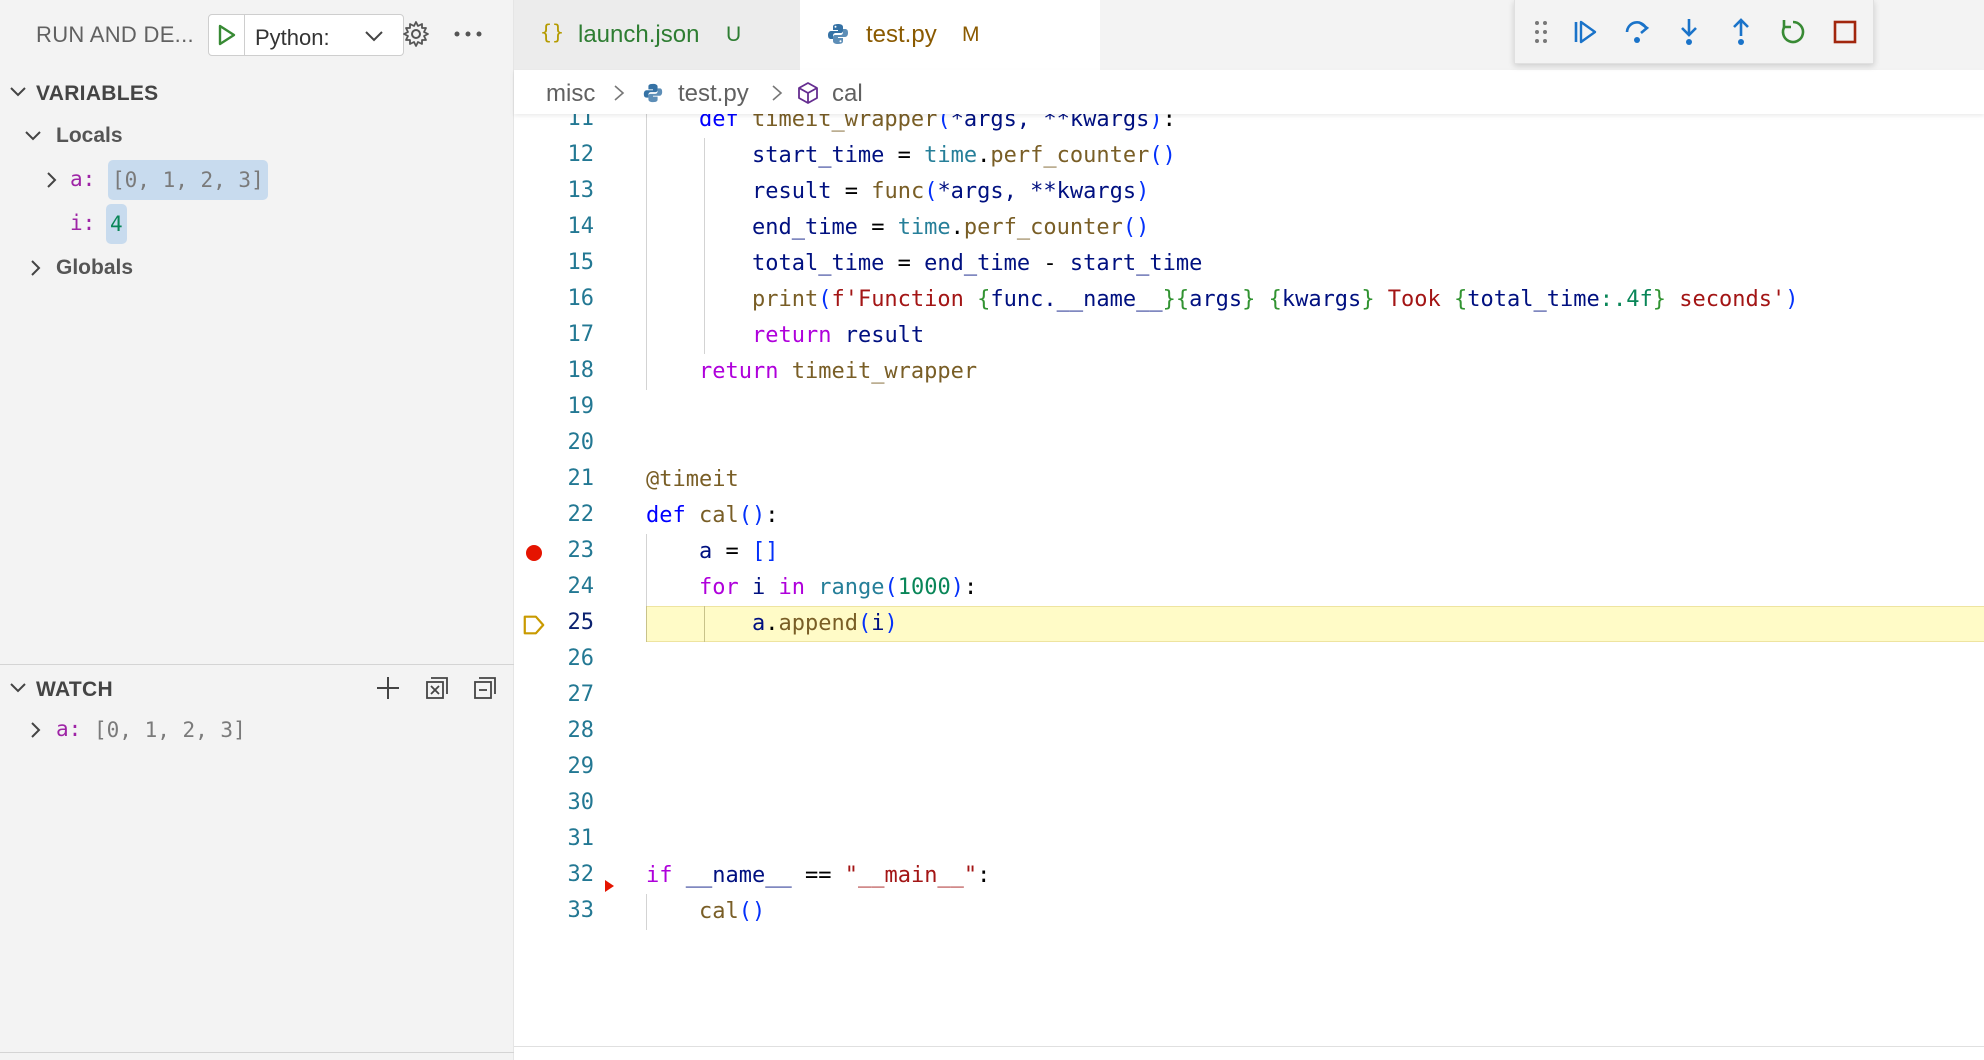 The image size is (1984, 1060). I want to click on code-line: 26, so click(1249, 660).